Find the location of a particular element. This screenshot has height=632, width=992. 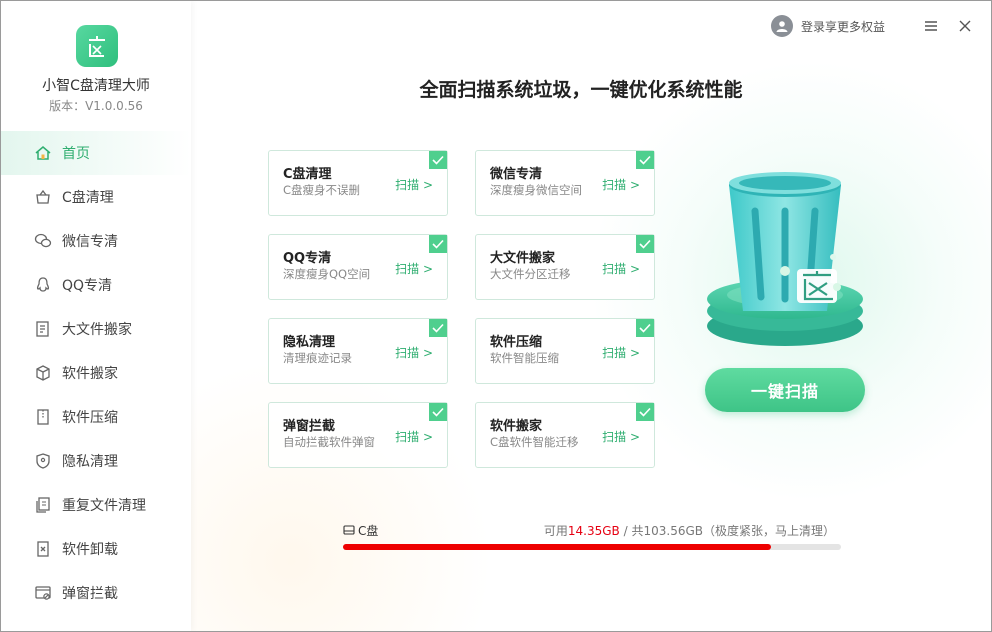

sidebar-item-label: 隐私清理 is located at coordinates (90, 462).